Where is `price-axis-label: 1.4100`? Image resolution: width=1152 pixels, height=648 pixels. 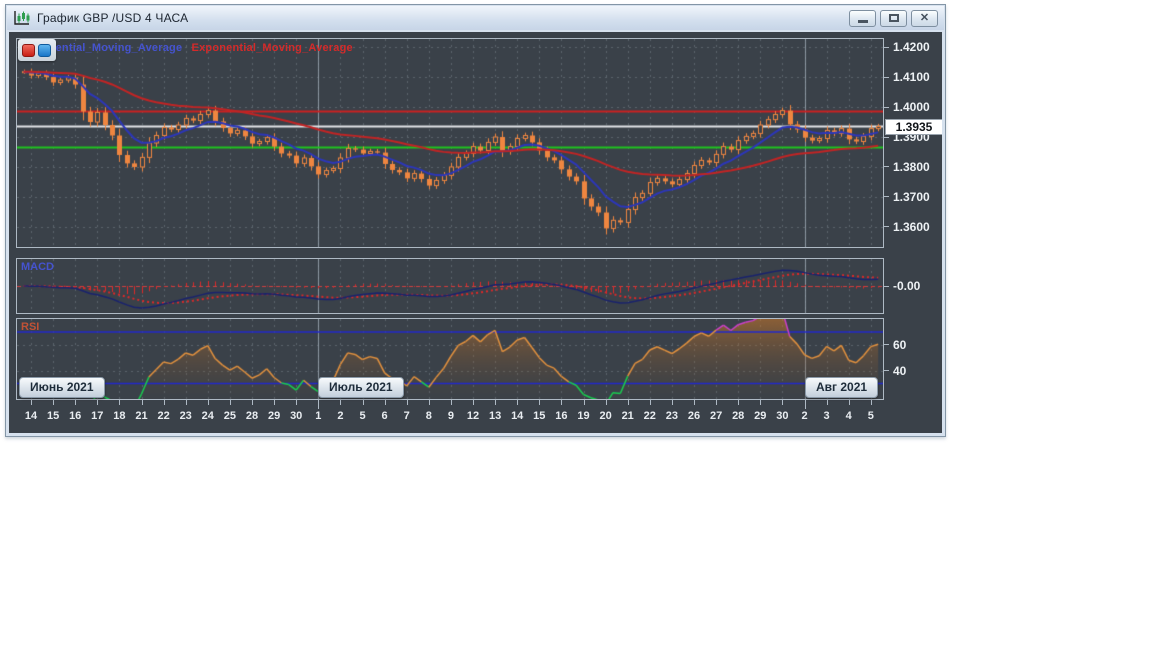 price-axis-label: 1.4100 is located at coordinates (911, 77).